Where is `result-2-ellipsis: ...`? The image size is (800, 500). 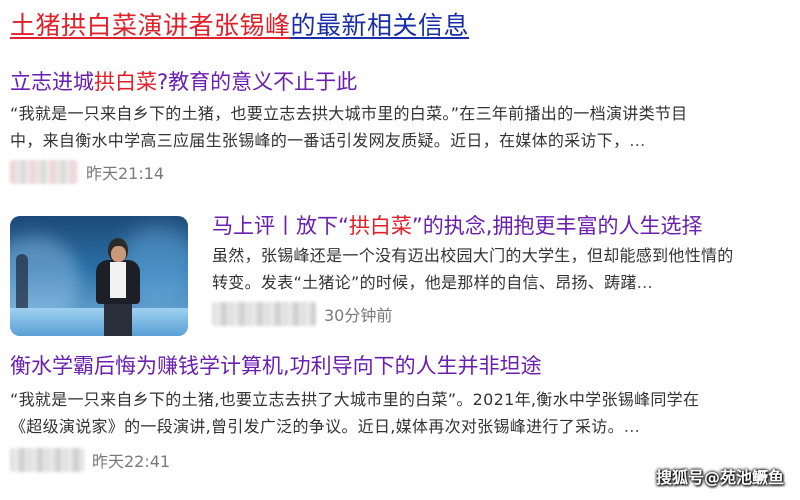 result-2-ellipsis: ... is located at coordinates (644, 282).